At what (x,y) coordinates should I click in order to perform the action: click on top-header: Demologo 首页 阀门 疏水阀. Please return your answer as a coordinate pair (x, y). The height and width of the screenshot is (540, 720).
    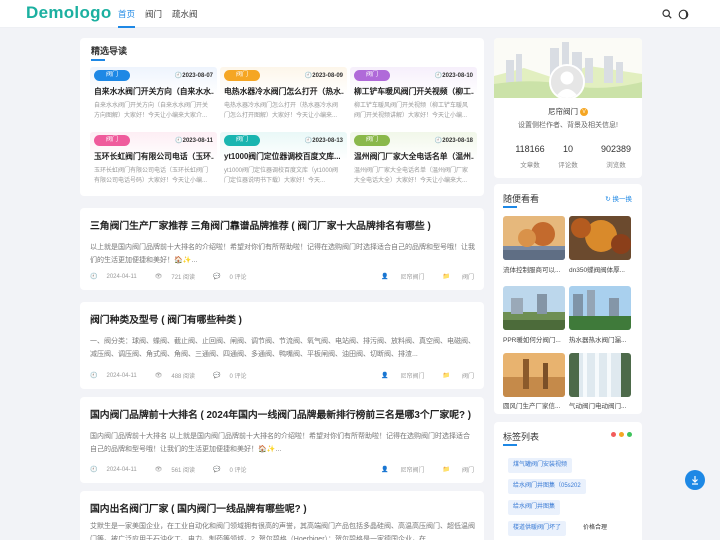
    Looking at the image, I should click on (360, 14).